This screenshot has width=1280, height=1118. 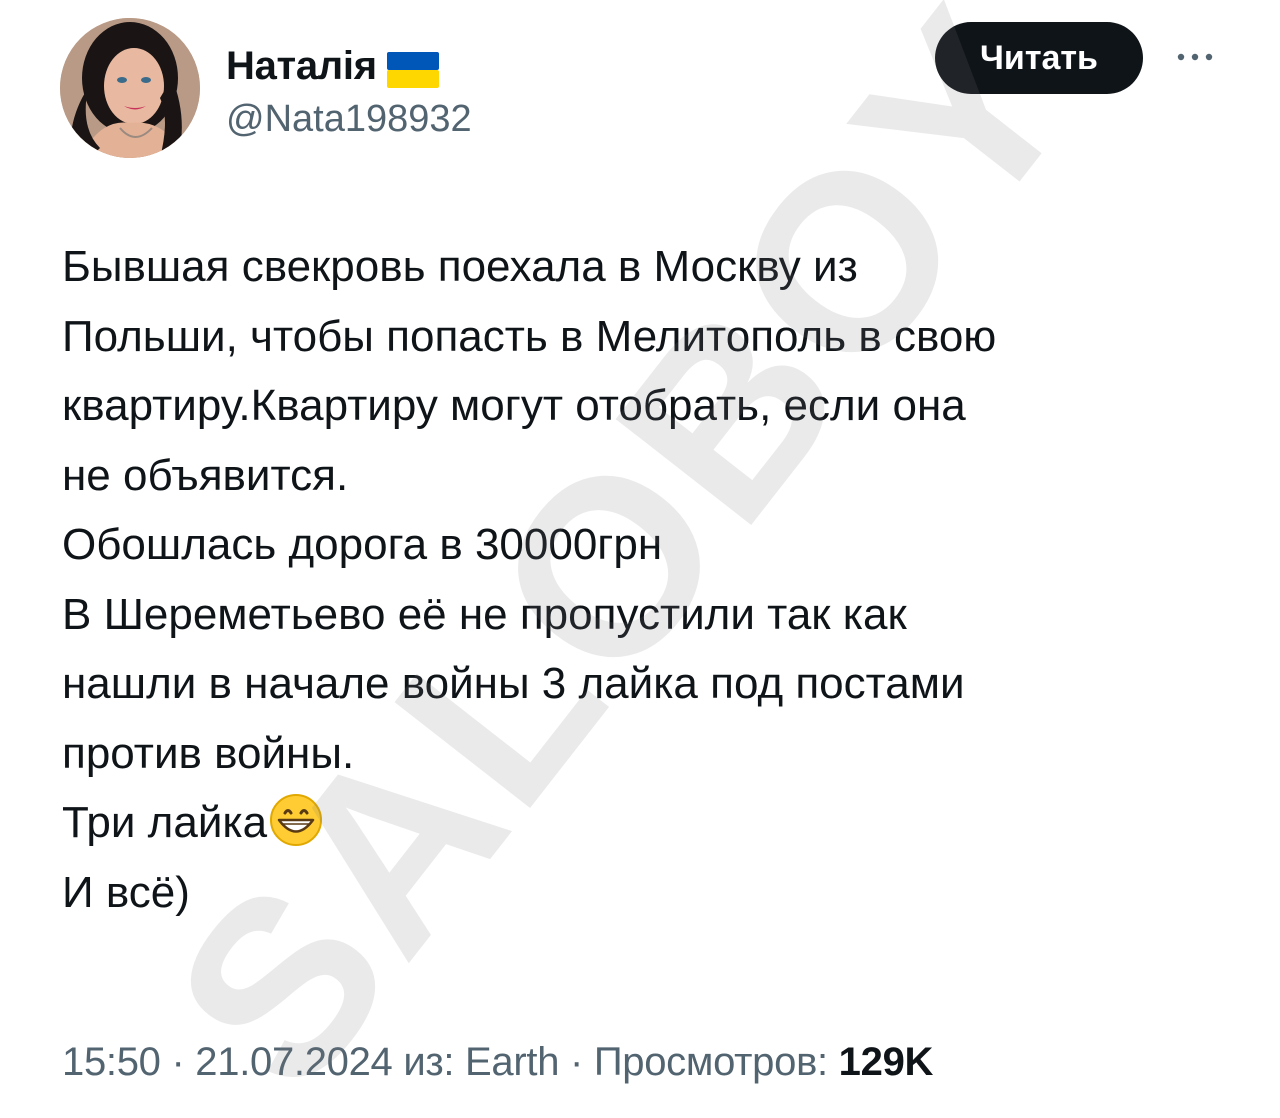 I want to click on profile-photo, so click(x=130, y=88).